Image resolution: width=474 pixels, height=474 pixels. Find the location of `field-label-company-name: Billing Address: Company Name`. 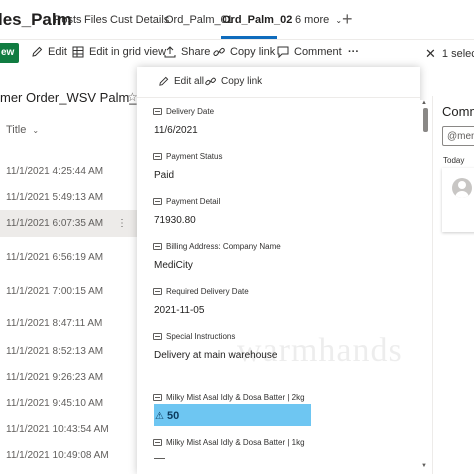

field-label-company-name: Billing Address: Company Name is located at coordinates (217, 246).